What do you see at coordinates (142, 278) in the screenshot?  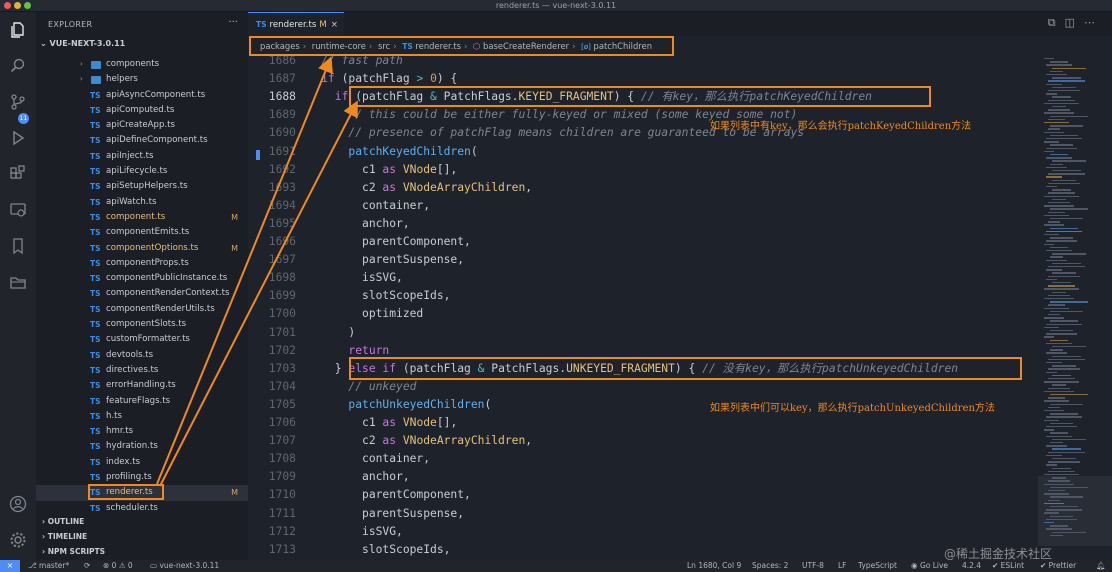 I see `tree-file: TS componentPublicInstance.ts` at bounding box center [142, 278].